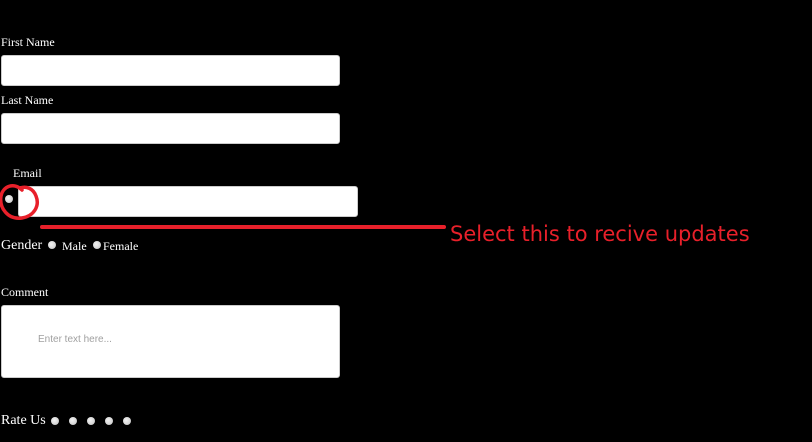 This screenshot has height=442, width=812. Describe the element at coordinates (28, 42) in the screenshot. I see `first-name-label: First Name` at that location.